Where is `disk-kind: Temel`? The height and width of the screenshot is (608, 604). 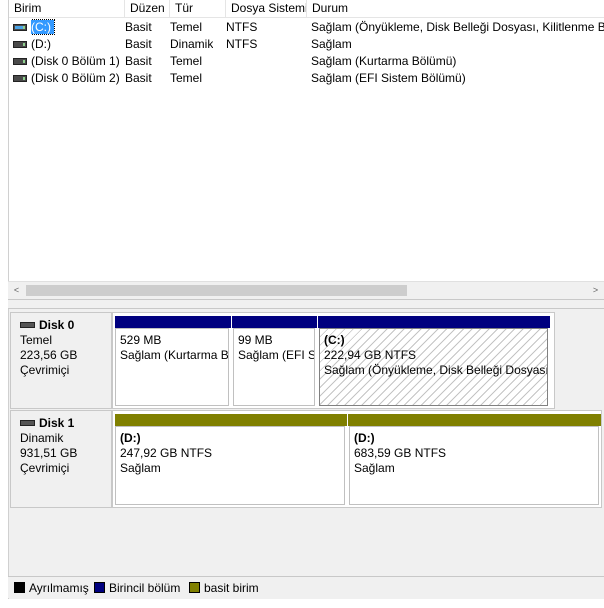 disk-kind: Temel is located at coordinates (36, 340).